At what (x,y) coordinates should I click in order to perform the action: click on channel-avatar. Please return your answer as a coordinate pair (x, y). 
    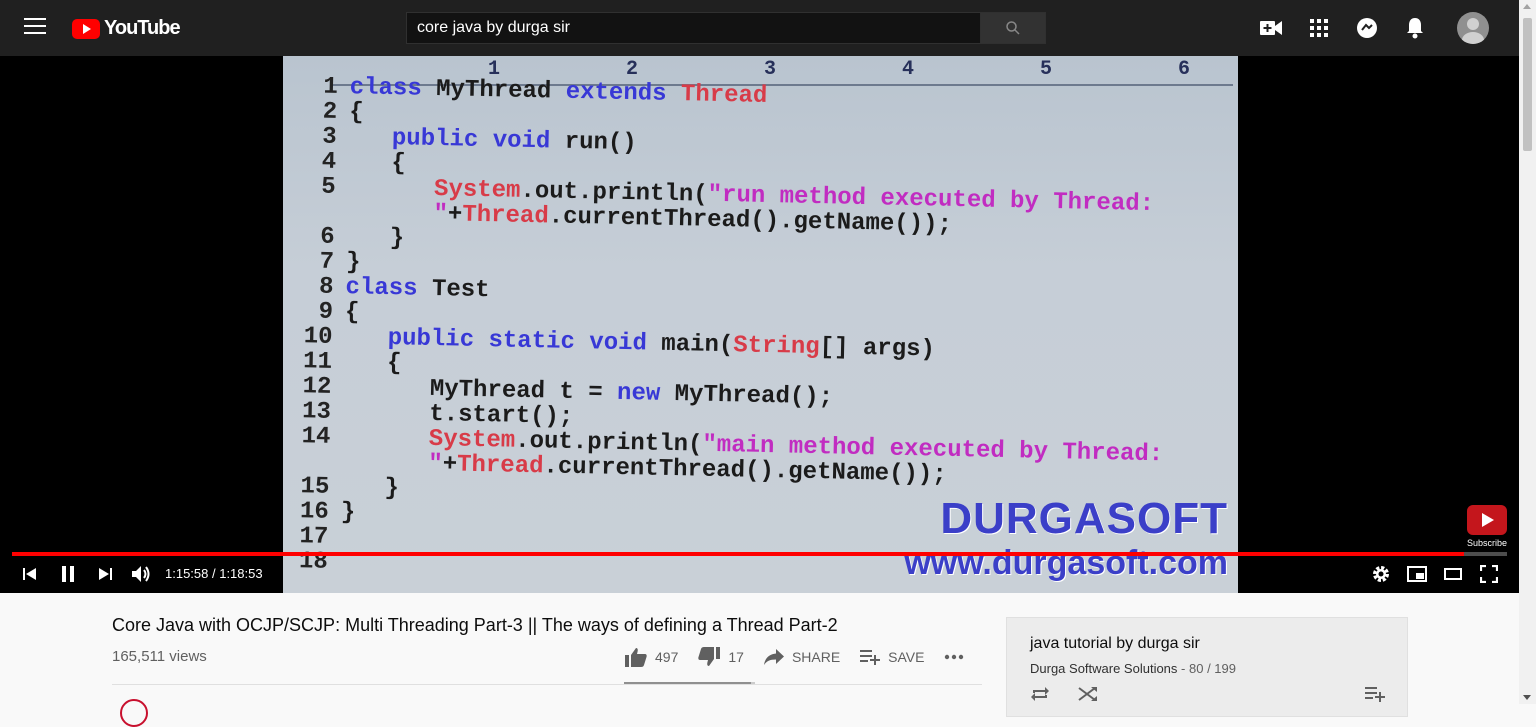
    Looking at the image, I should click on (134, 713).